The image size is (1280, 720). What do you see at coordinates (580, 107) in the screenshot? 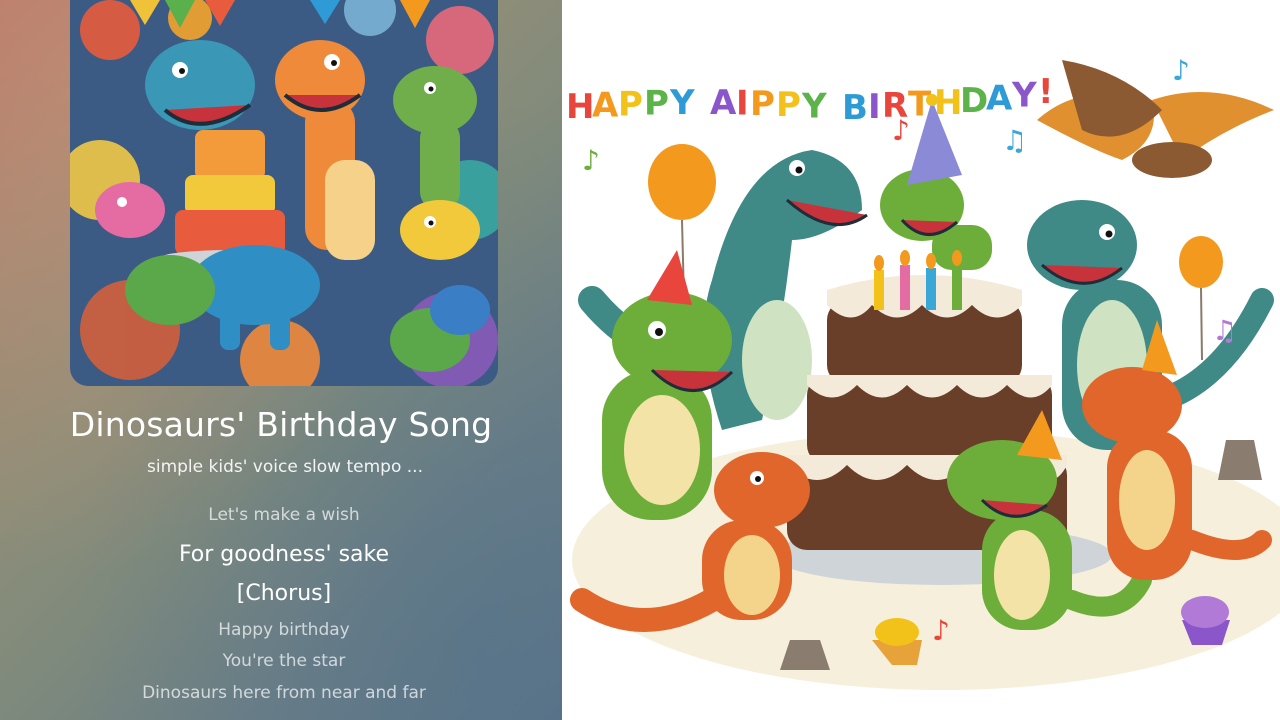
I see `banner-letter: H` at bounding box center [580, 107].